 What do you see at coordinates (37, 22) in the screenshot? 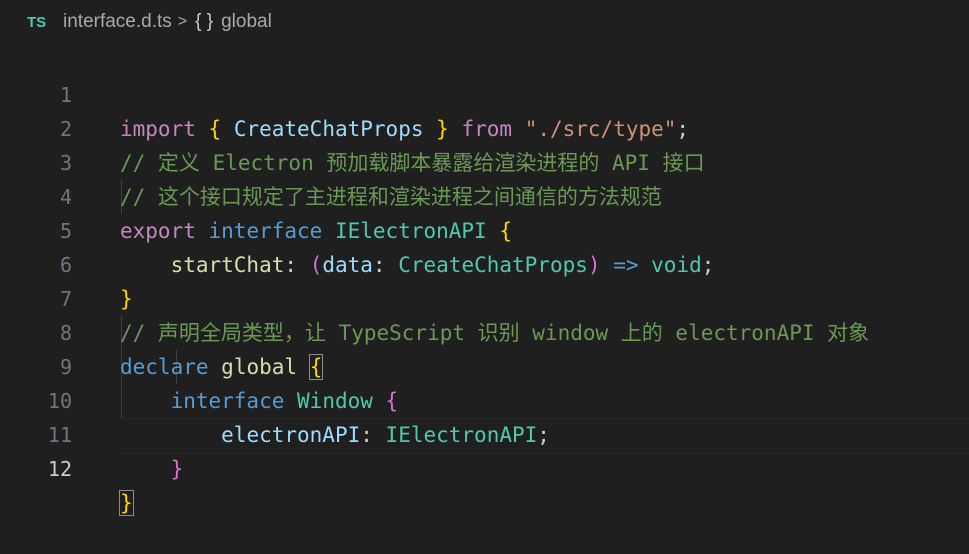
I see `typescript-file-icon: TS` at bounding box center [37, 22].